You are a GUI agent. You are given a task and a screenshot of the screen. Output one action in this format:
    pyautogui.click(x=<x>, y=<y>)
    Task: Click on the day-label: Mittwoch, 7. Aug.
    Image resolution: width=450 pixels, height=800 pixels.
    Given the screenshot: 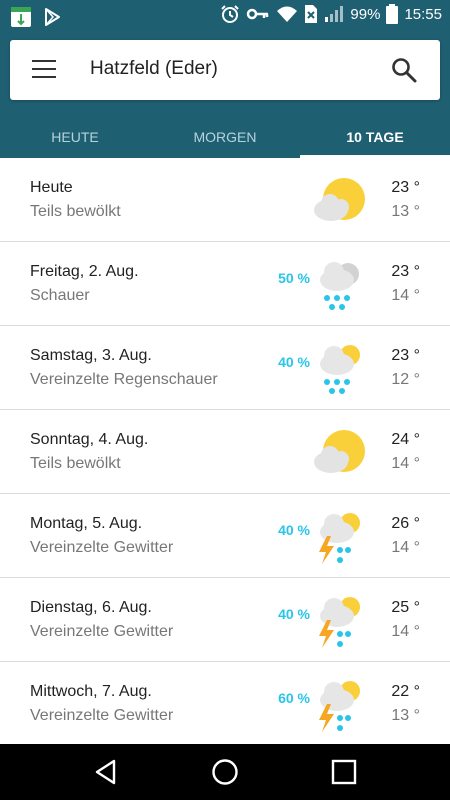 What is the action you would take?
    pyautogui.click(x=91, y=691)
    